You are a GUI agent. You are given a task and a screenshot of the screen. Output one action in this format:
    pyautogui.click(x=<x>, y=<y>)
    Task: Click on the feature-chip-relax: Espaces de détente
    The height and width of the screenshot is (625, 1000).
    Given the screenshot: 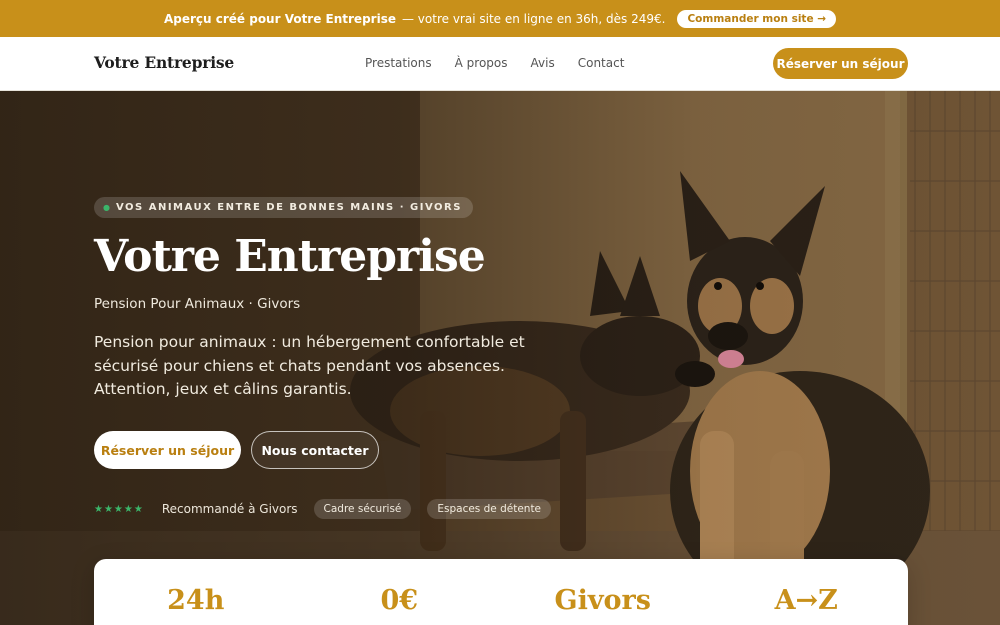 What is the action you would take?
    pyautogui.click(x=489, y=509)
    